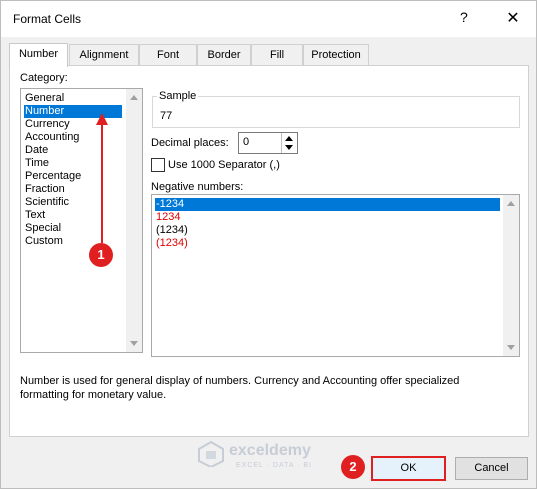 The height and width of the screenshot is (489, 537). Describe the element at coordinates (353, 467) in the screenshot. I see `annotation-badge-2: 2` at that location.